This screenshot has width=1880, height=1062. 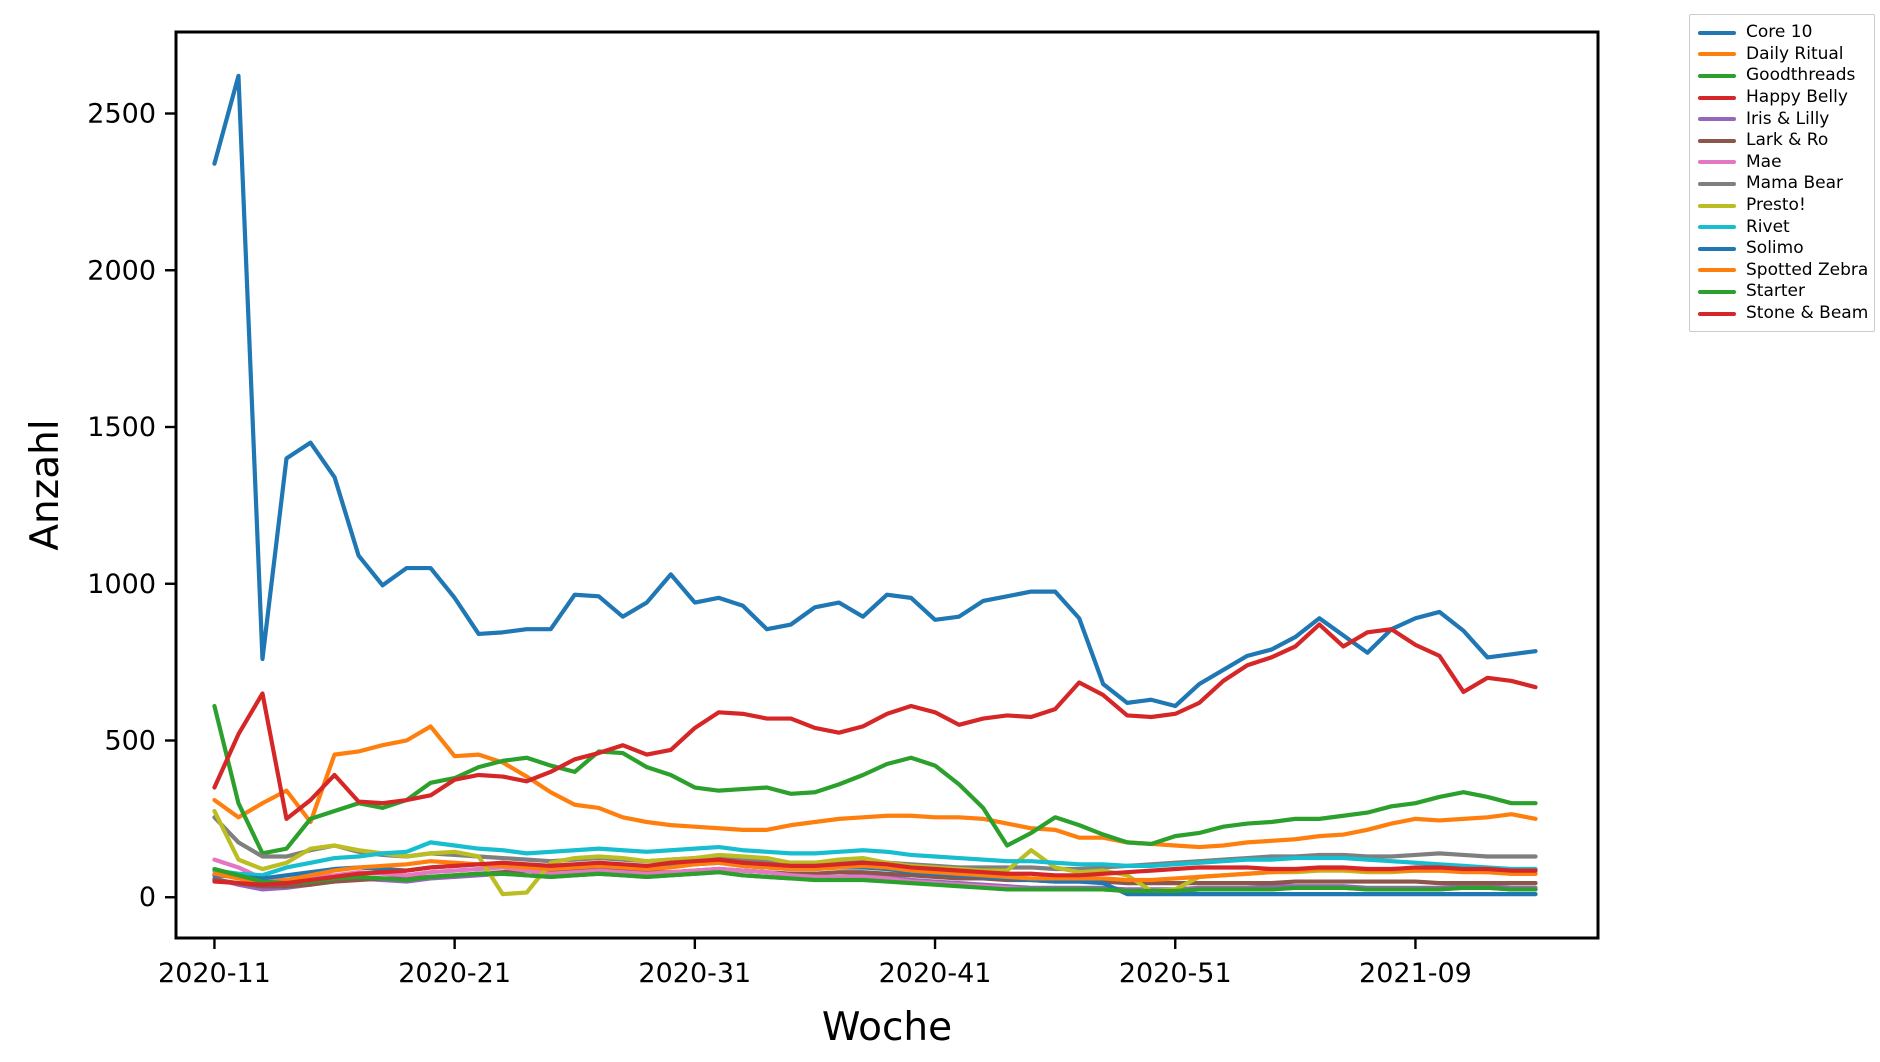 I want to click on legend-item-label: Goodthreads, so click(x=1801, y=75).